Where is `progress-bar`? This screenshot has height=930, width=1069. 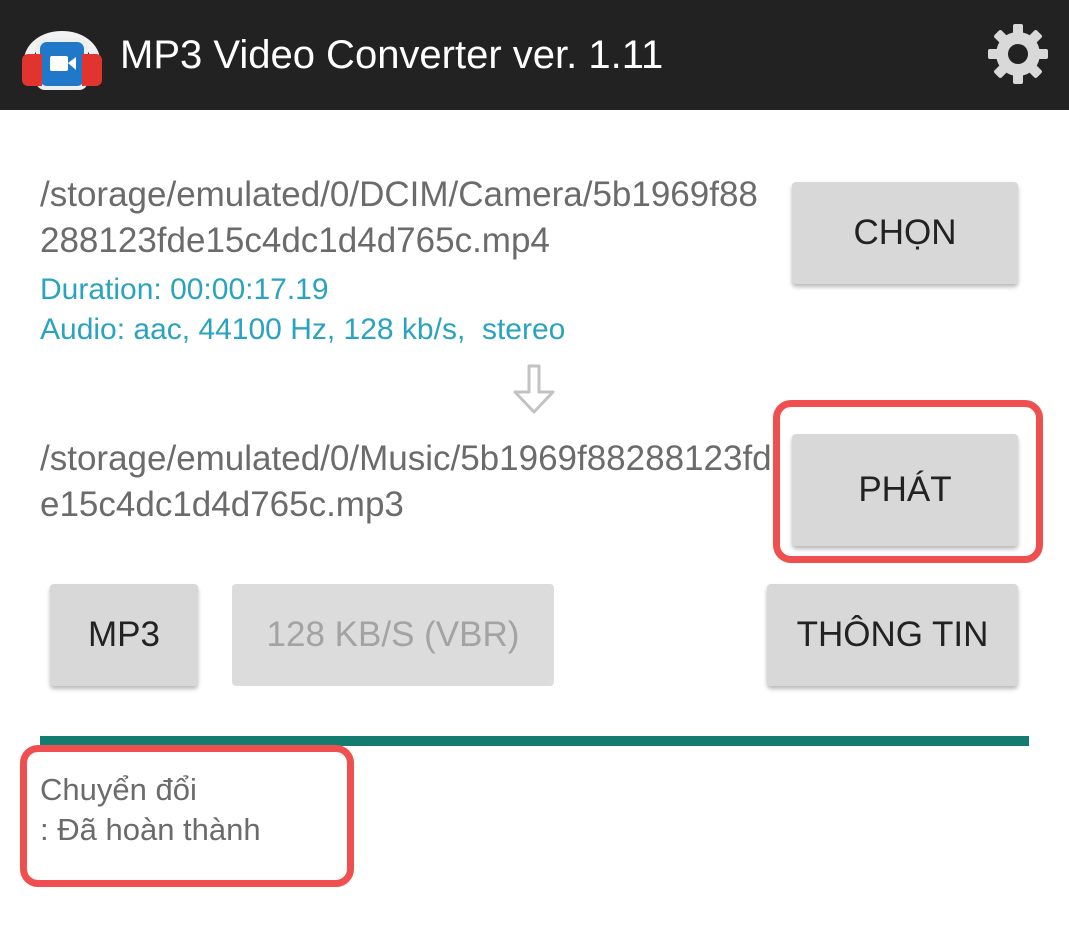
progress-bar is located at coordinates (534, 741).